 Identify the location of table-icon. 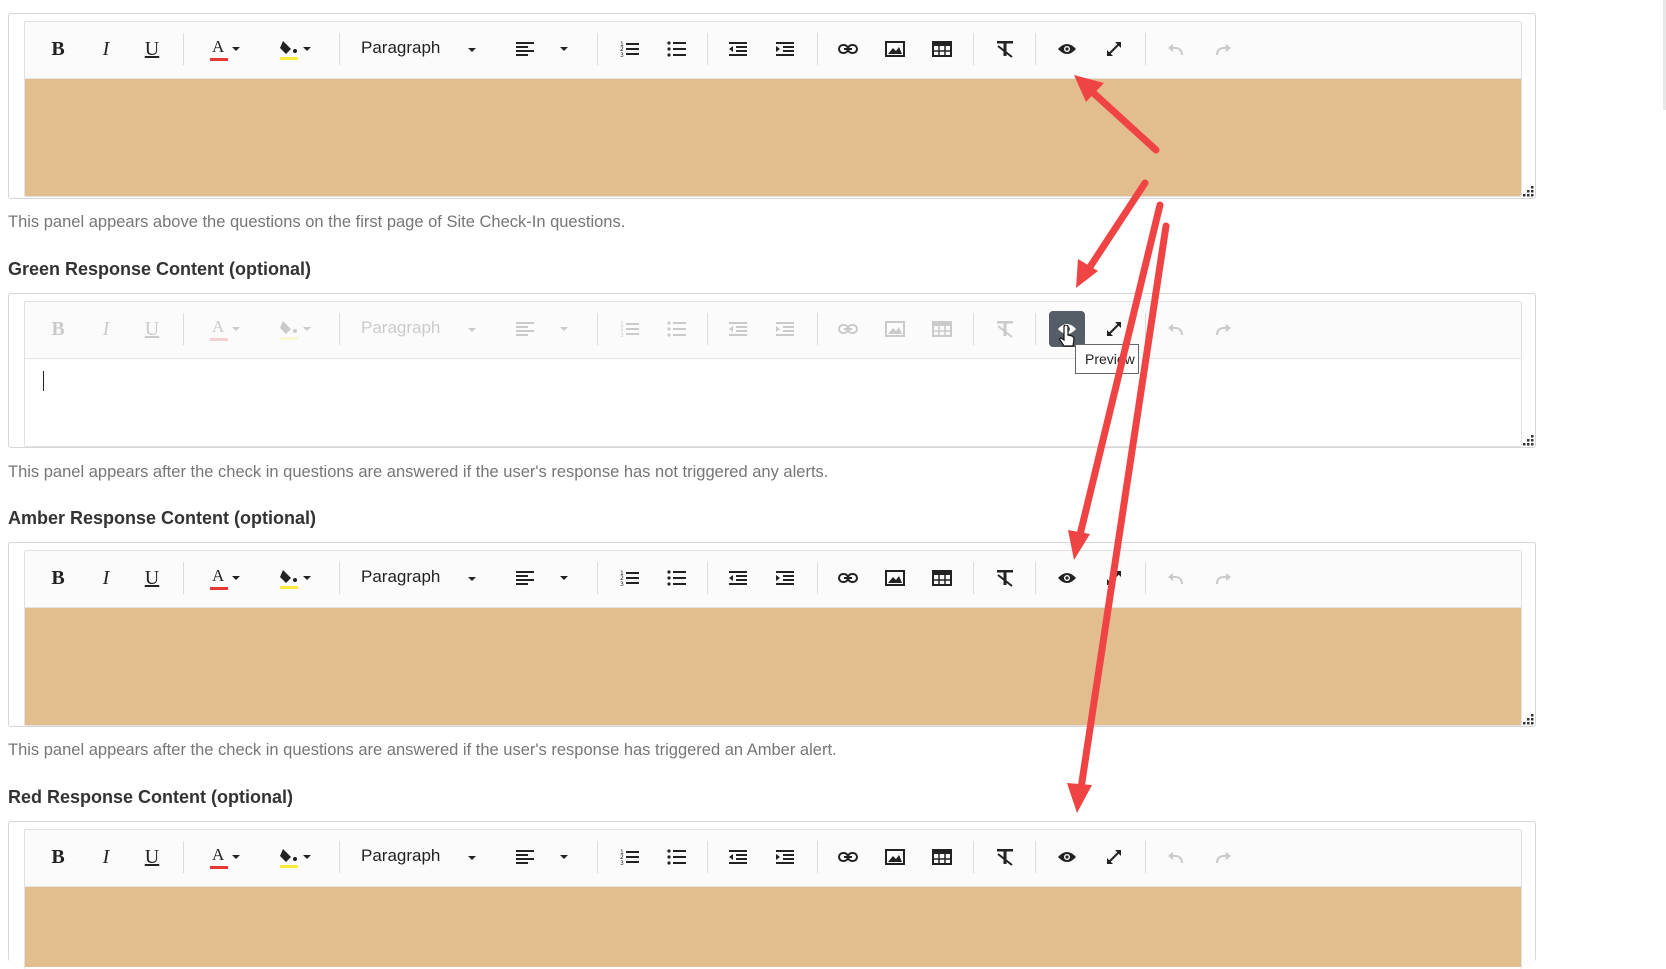
(942, 329).